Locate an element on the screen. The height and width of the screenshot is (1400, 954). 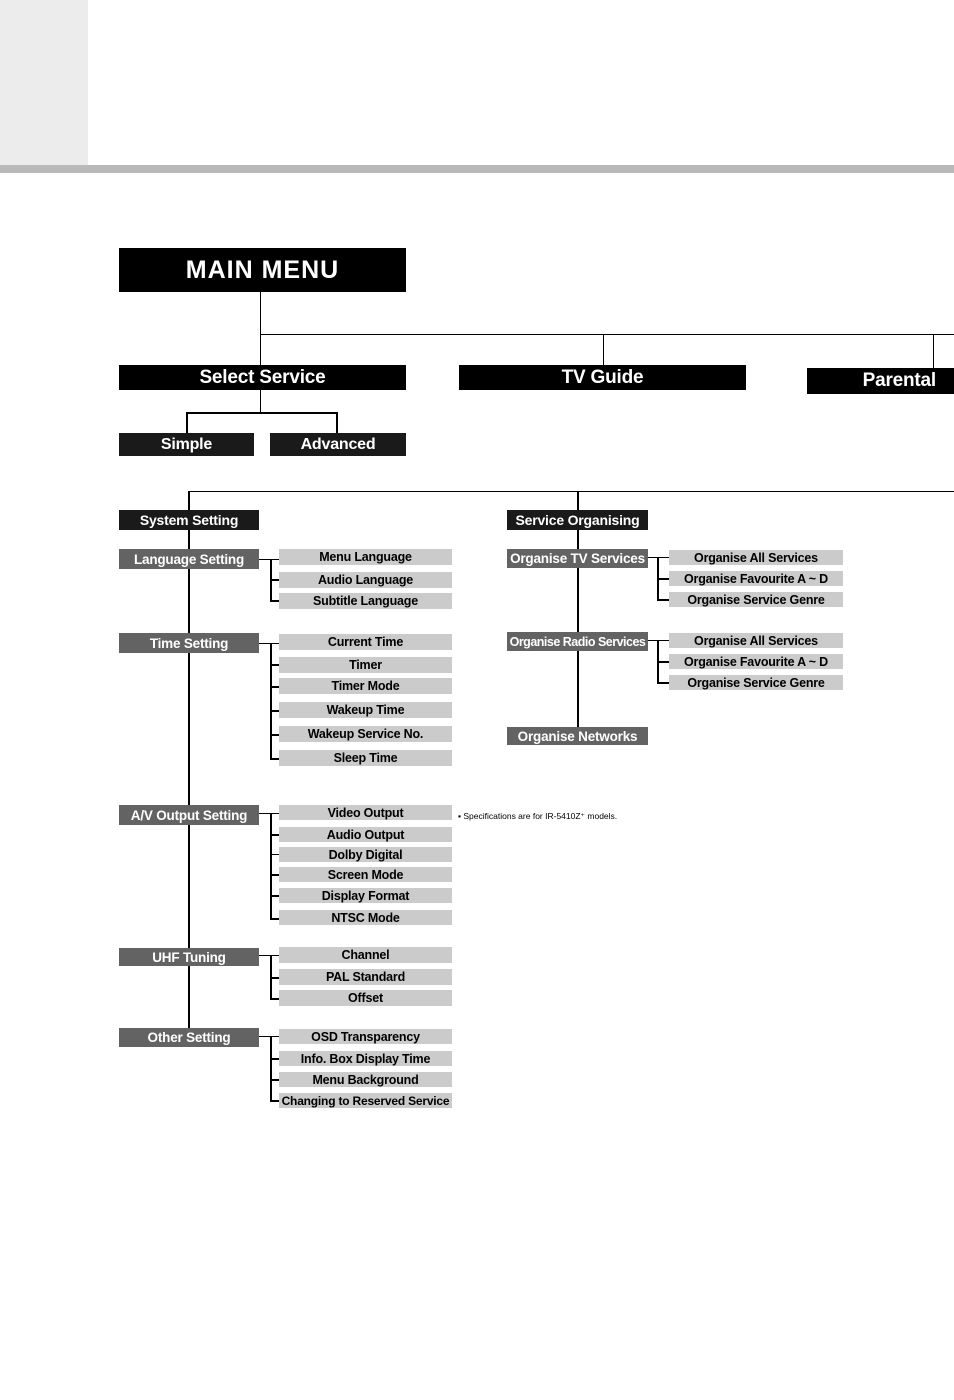
menu-organise-networks: Organise Networks is located at coordinates (577, 736).